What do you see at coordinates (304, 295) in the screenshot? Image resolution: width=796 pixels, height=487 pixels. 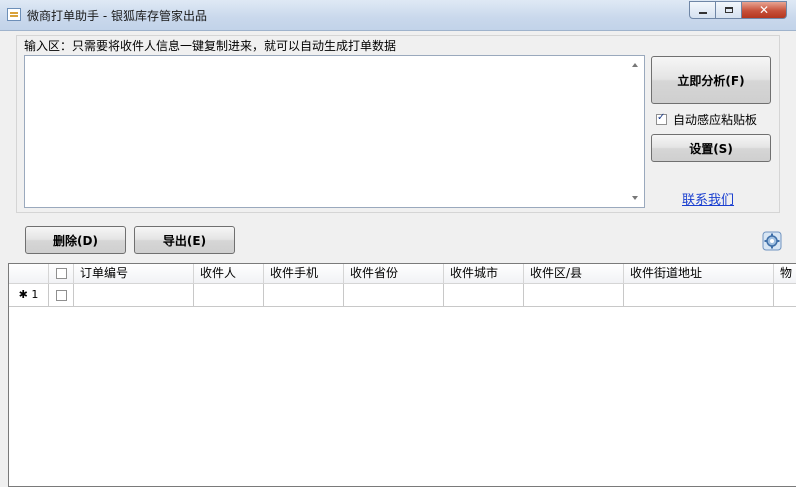 I see `cell-phone` at bounding box center [304, 295].